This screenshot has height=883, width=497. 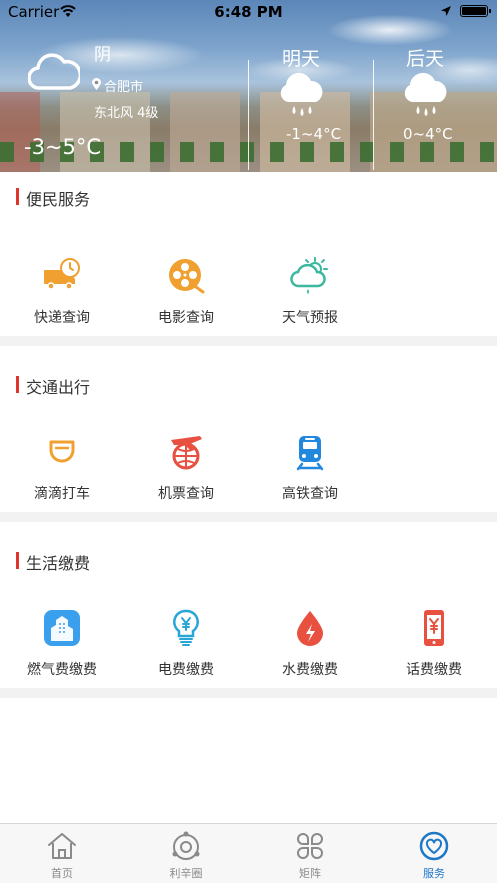 I want to click on plane-globe-icon, so click(x=186, y=453).